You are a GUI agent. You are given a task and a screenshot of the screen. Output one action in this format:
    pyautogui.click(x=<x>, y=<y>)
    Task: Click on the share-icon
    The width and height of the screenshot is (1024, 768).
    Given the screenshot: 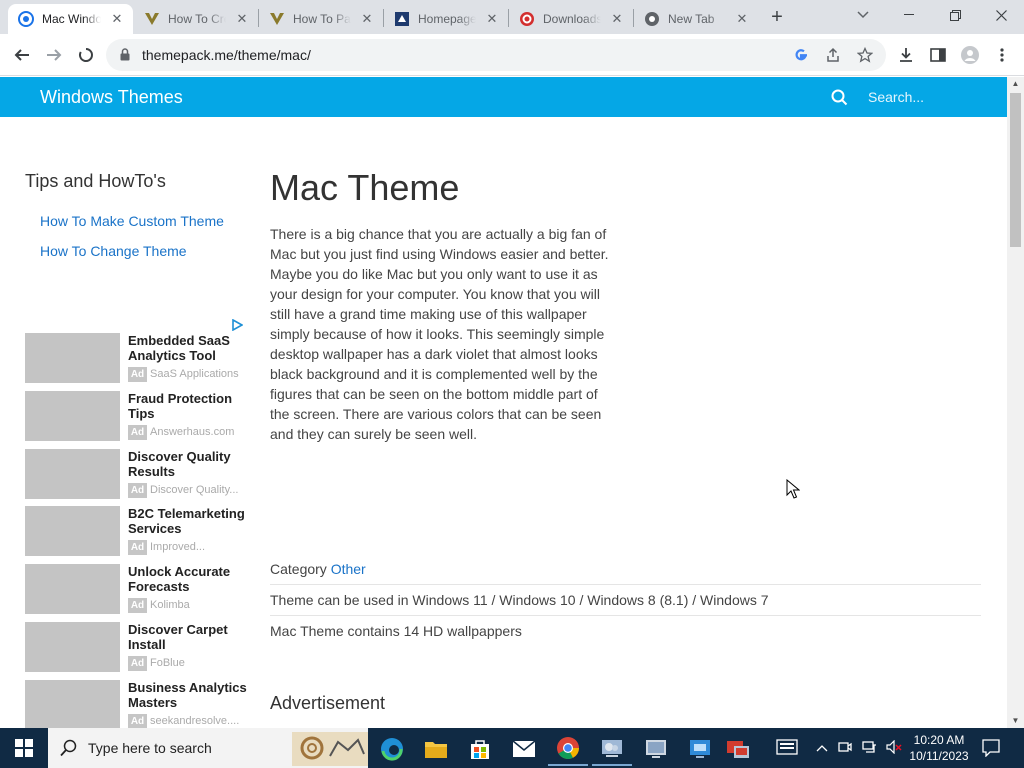 What is the action you would take?
    pyautogui.click(x=833, y=55)
    